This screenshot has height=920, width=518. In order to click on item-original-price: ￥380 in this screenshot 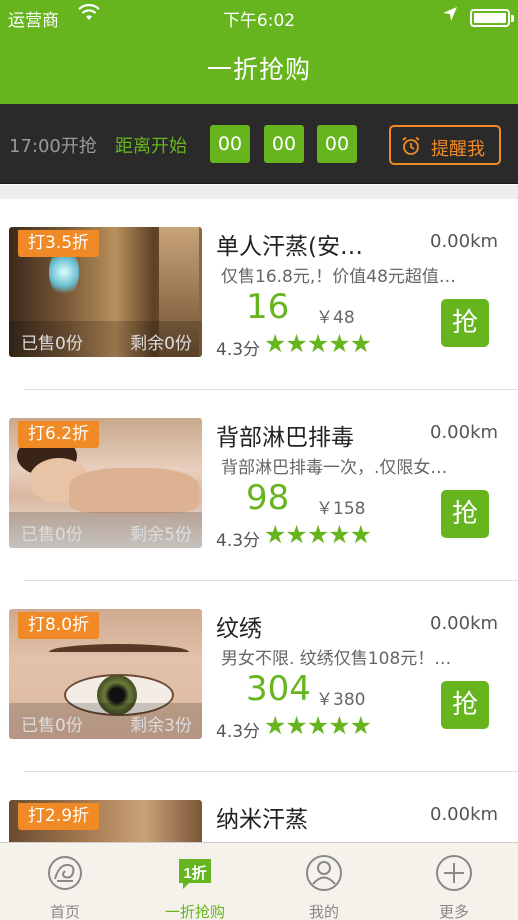, I will do `click(341, 700)`.